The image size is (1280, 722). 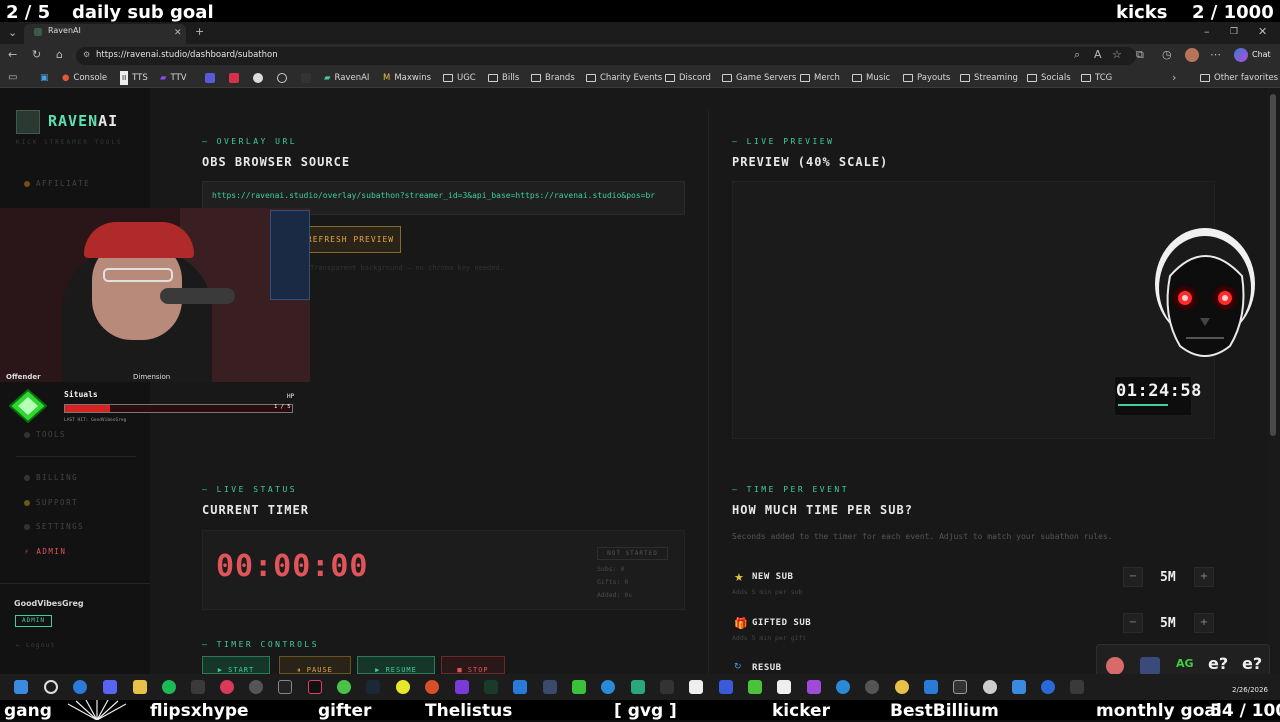 I want to click on spotify-icon, so click(x=169, y=687).